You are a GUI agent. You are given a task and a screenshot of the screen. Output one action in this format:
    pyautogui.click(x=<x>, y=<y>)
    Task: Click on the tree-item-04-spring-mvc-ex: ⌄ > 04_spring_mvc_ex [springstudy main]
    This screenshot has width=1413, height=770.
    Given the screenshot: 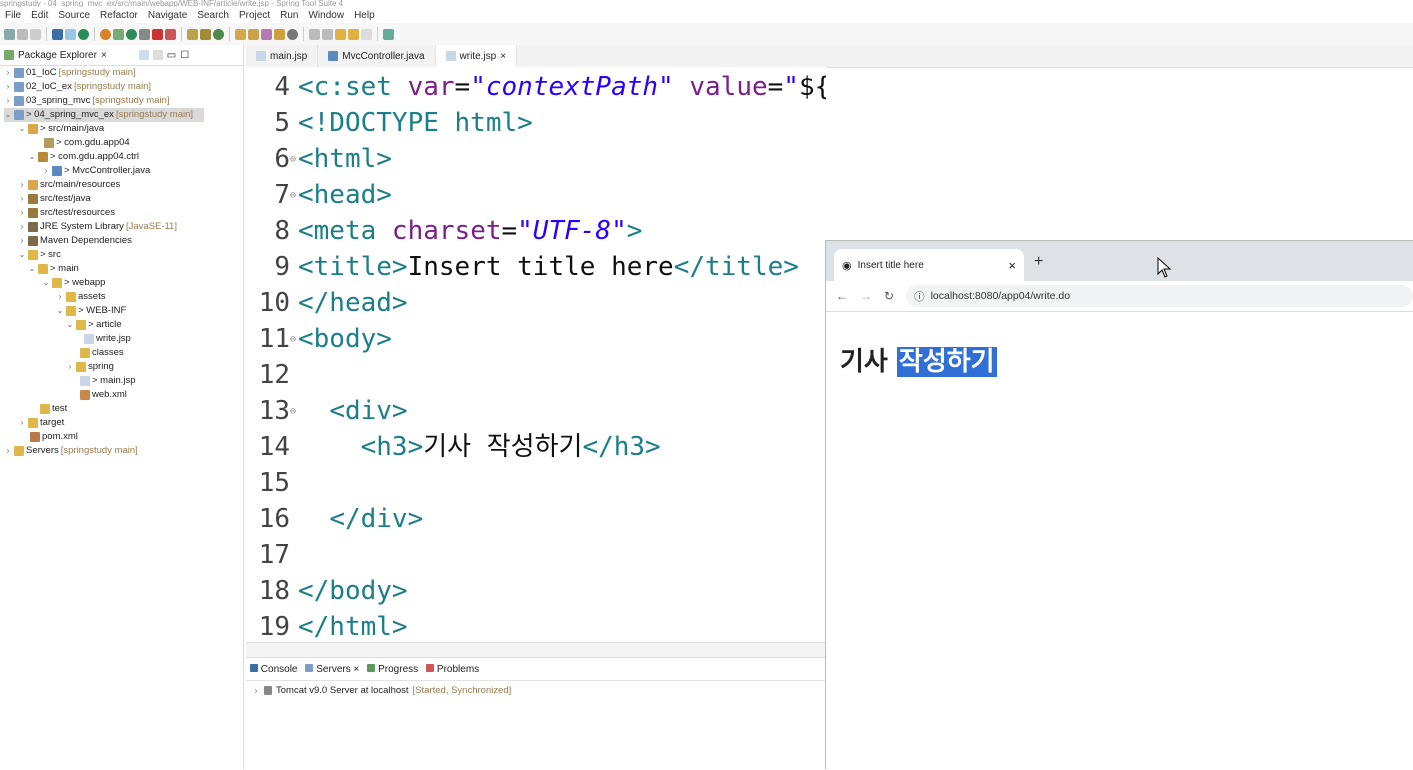 What is the action you would take?
    pyautogui.click(x=104, y=115)
    